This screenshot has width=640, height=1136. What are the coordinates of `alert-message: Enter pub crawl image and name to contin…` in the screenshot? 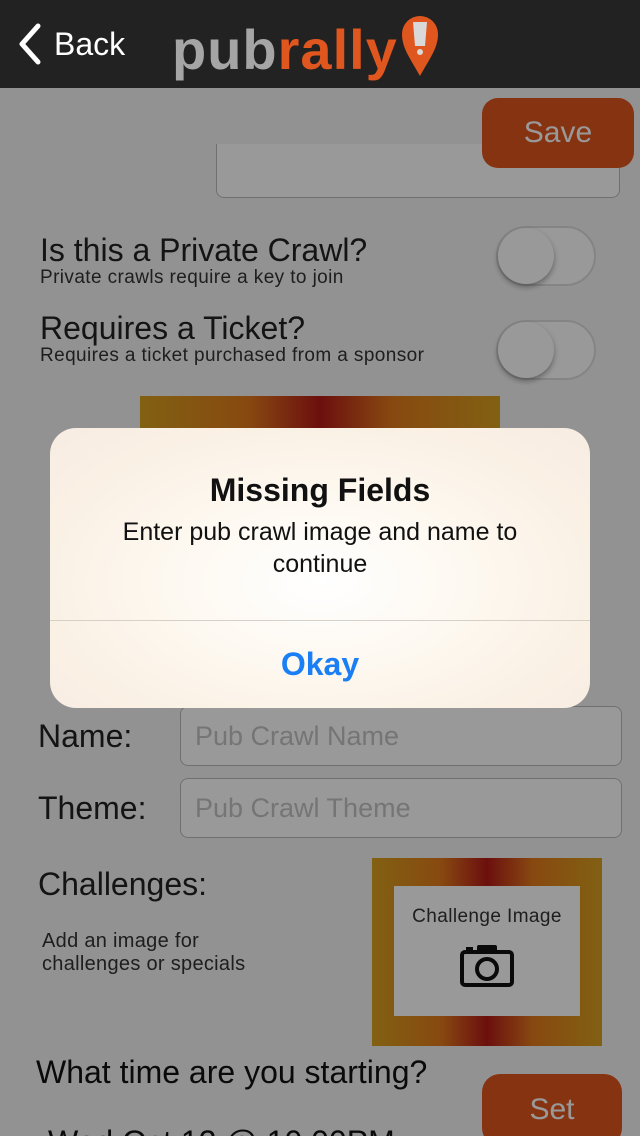 It's located at (320, 548).